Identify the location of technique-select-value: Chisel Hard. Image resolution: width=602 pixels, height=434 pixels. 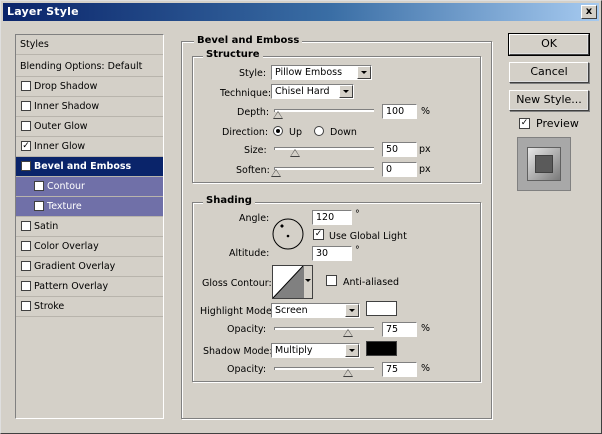
(302, 91).